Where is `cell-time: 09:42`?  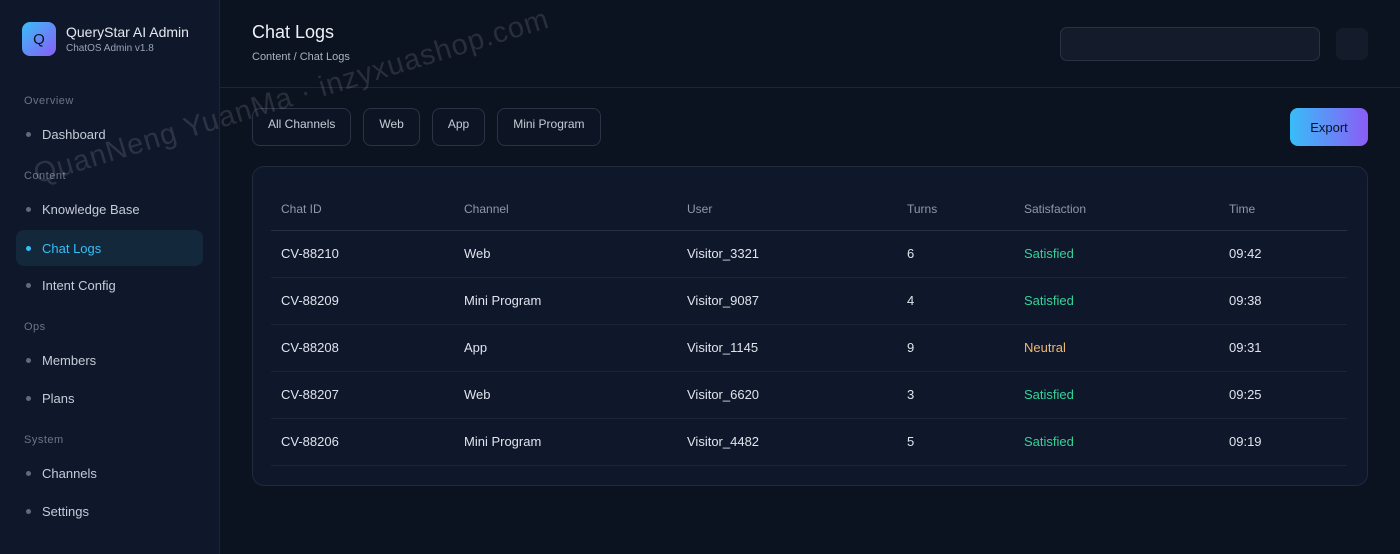
cell-time: 09:42 is located at coordinates (1283, 254).